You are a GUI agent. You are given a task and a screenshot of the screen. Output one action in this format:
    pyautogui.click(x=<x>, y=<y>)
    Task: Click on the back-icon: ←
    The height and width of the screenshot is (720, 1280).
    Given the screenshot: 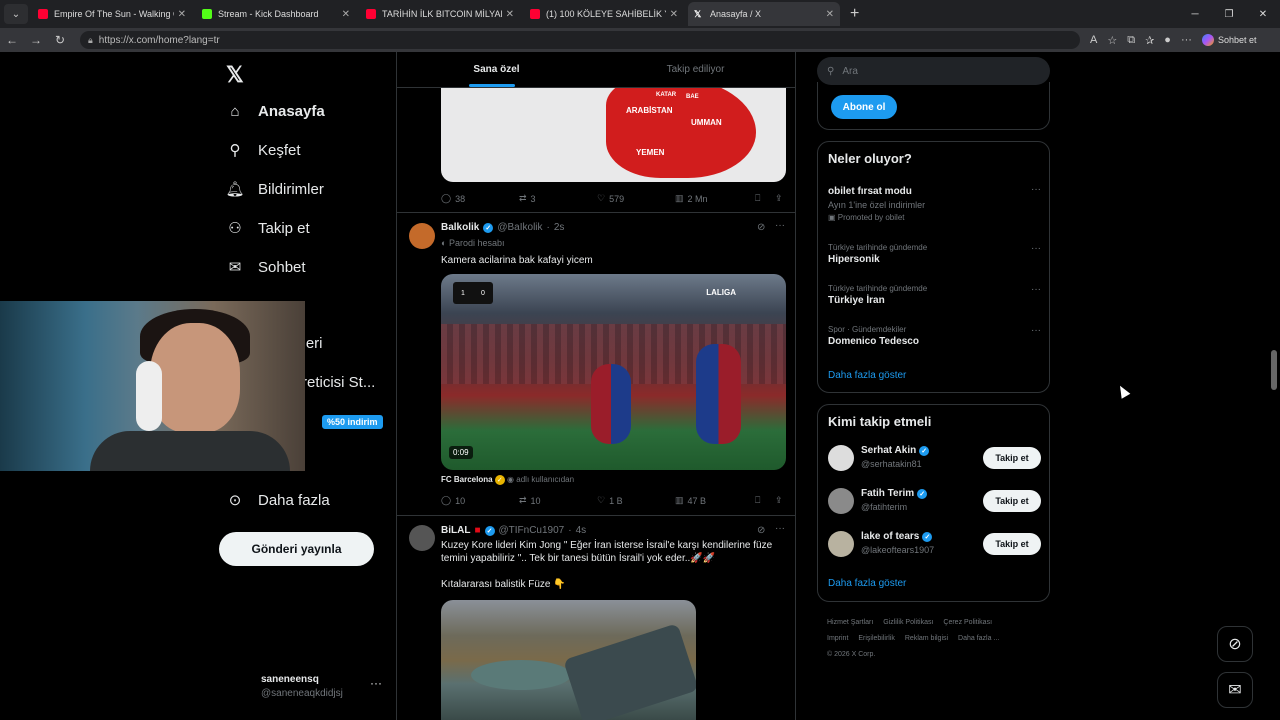 What is the action you would take?
    pyautogui.click(x=12, y=40)
    